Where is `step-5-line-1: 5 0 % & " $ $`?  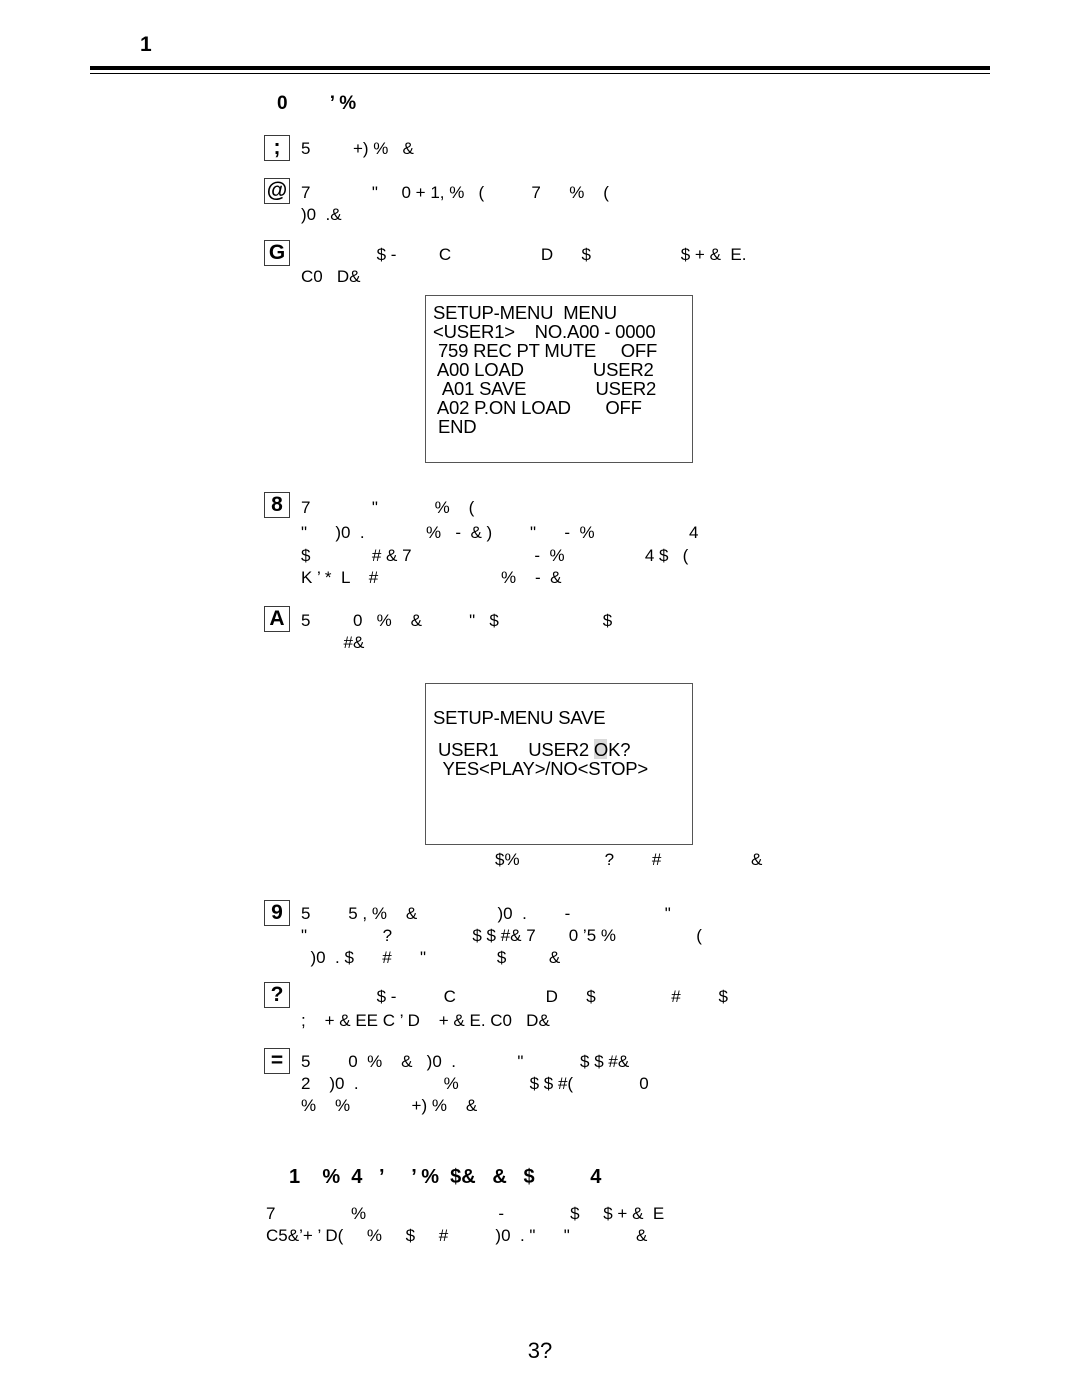 step-5-line-1: 5 0 % & " $ $ is located at coordinates (457, 620).